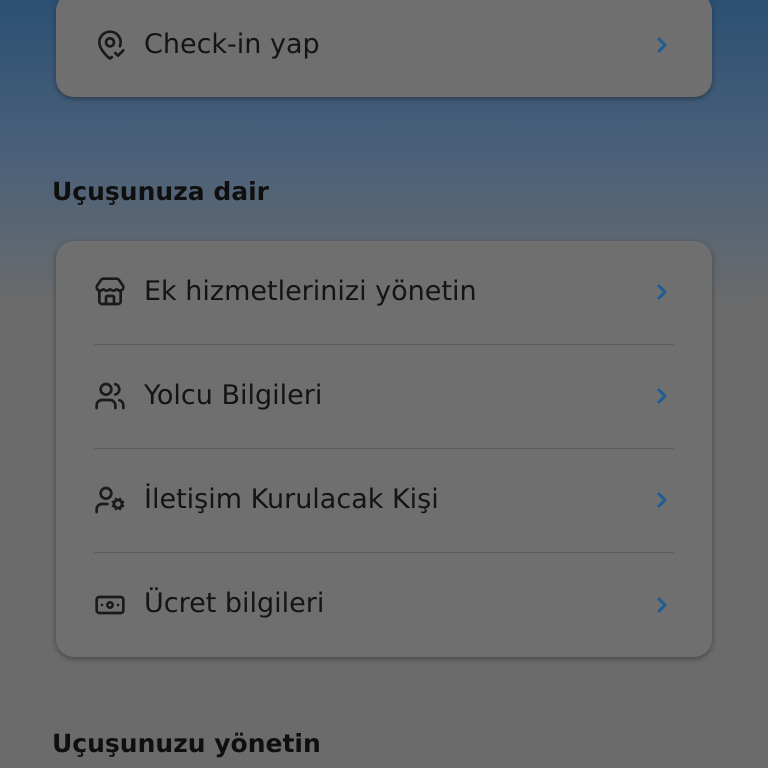 Image resolution: width=768 pixels, height=768 pixels. Describe the element at coordinates (110, 500) in the screenshot. I see `user-gear-icon` at that location.